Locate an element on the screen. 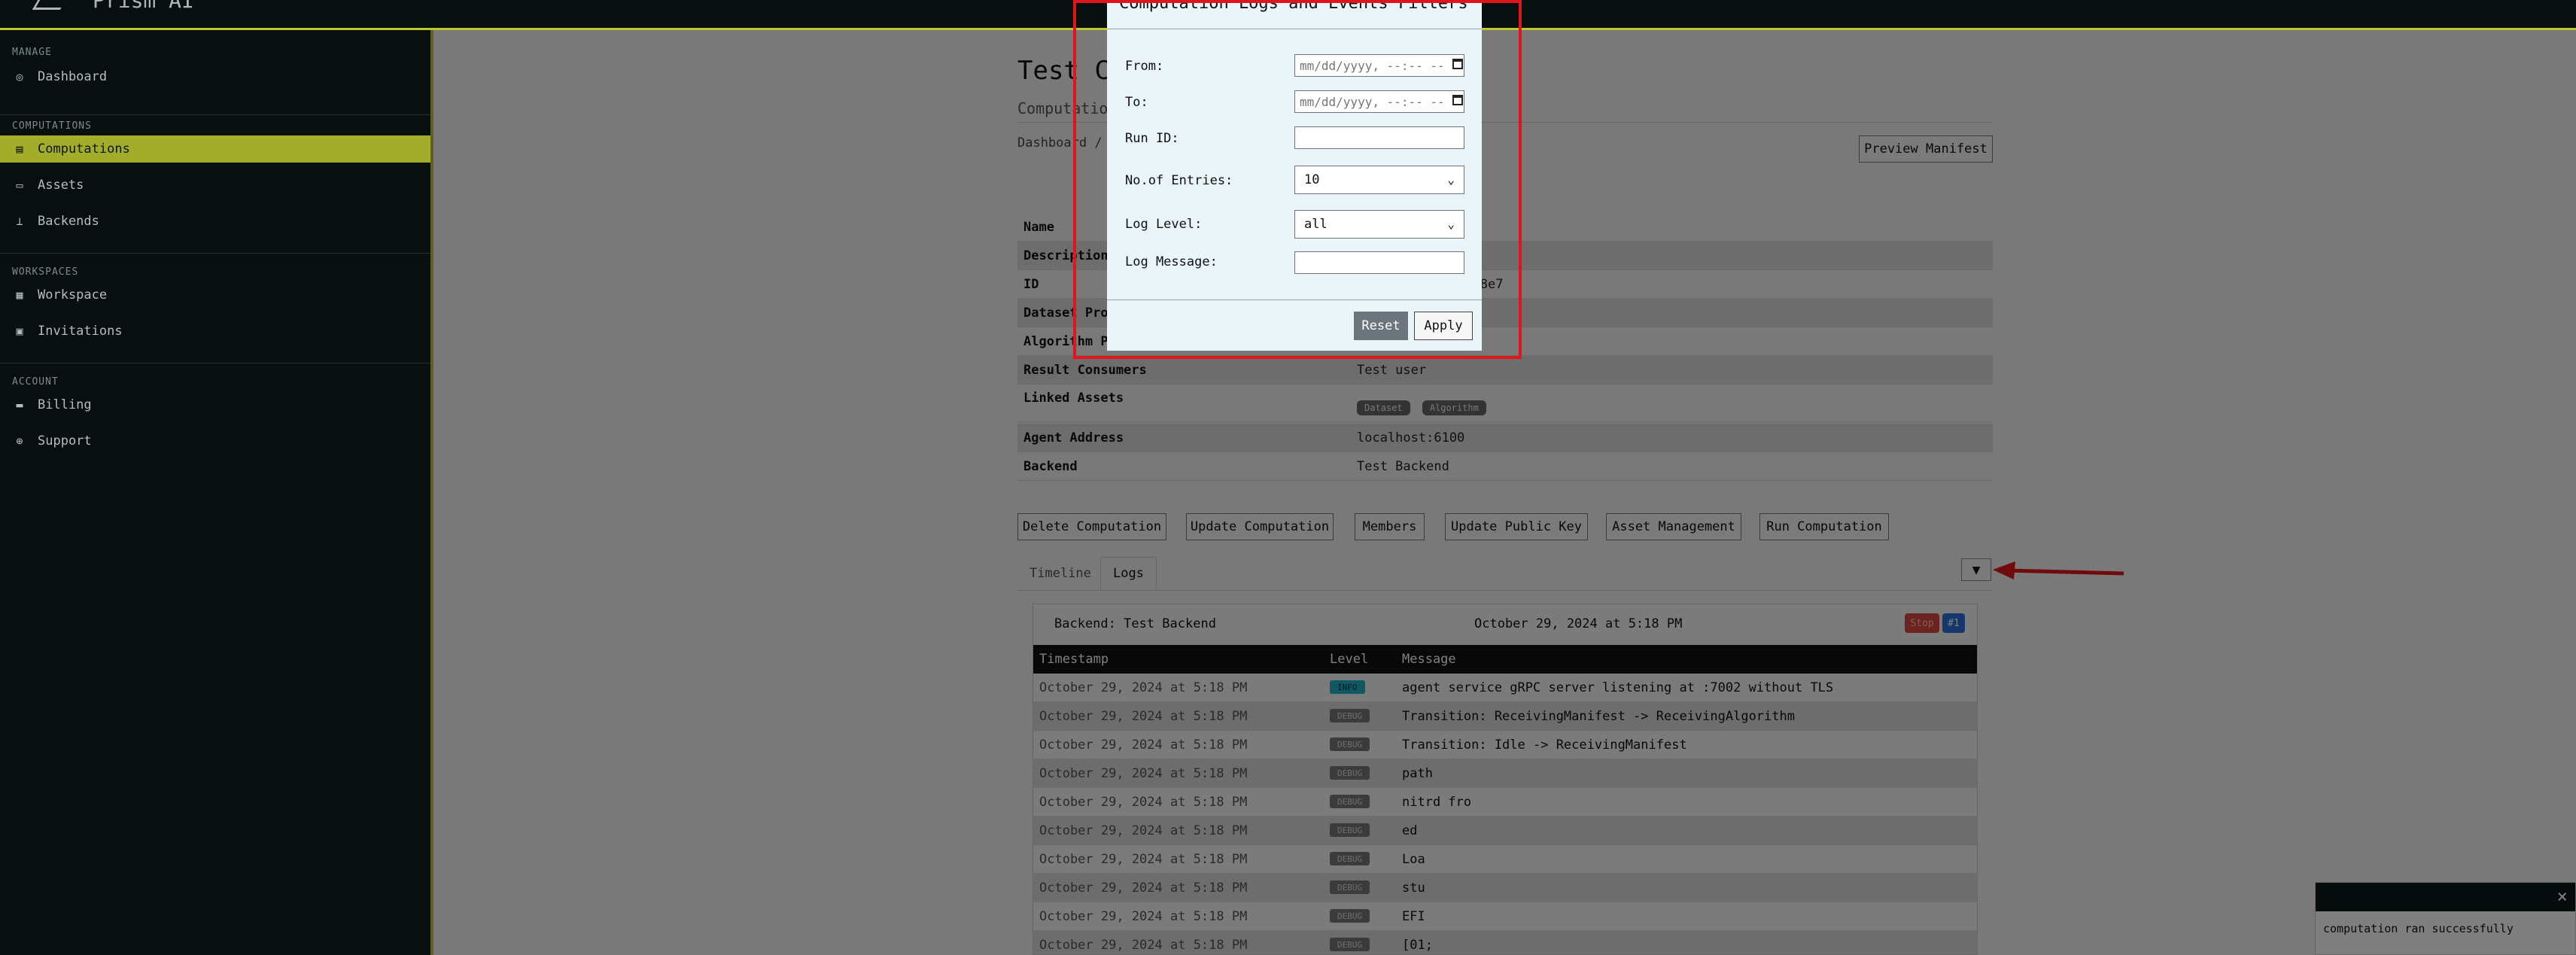 Image resolution: width=2576 pixels, height=955 pixels. sidebar-item-label: Support is located at coordinates (65, 441).